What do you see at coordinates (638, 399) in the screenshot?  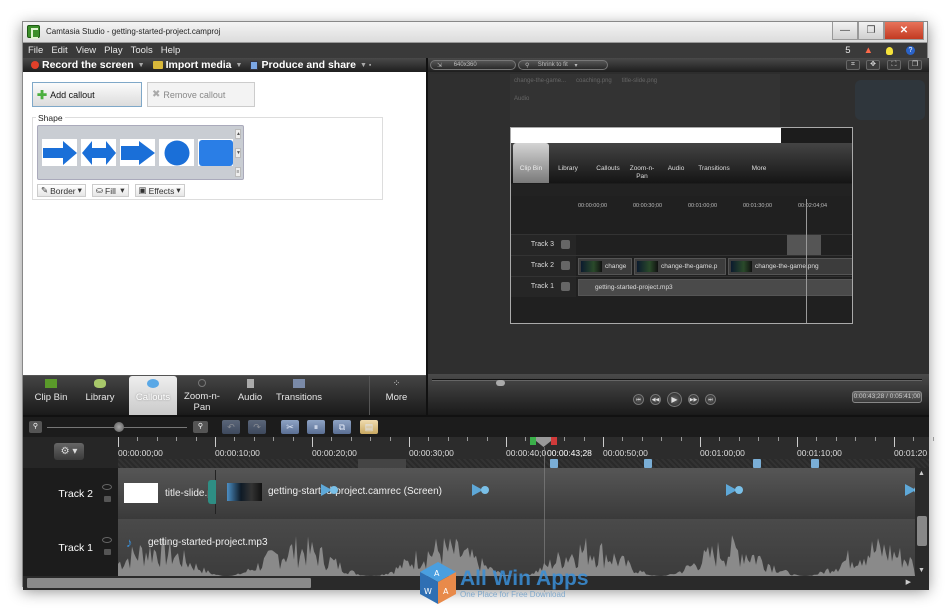 I see `skip-to-start-button: ⏮` at bounding box center [638, 399].